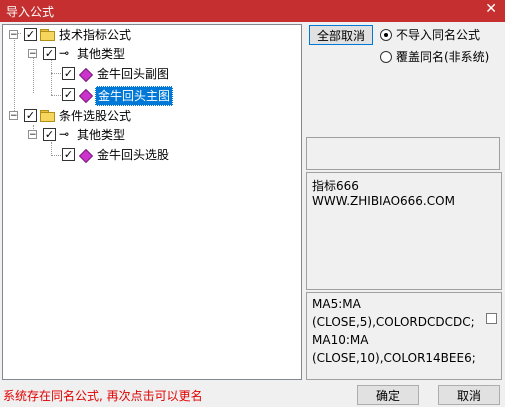 This screenshot has width=505, height=407. Describe the element at coordinates (491, 9) in the screenshot. I see `close-icon: ✕` at that location.